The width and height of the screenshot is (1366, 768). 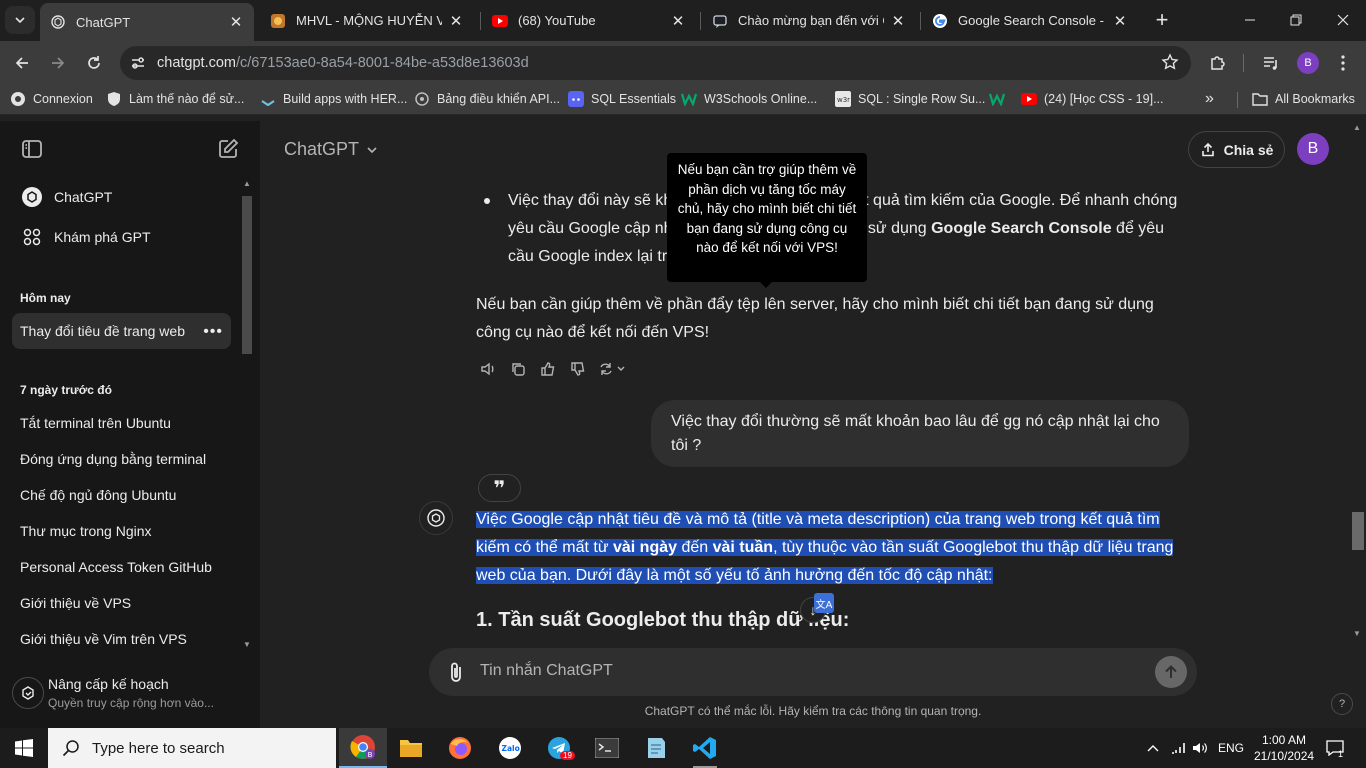 What do you see at coordinates (120, 423) in the screenshot?
I see `history-item: Tắt terminal trên Ubuntu` at bounding box center [120, 423].